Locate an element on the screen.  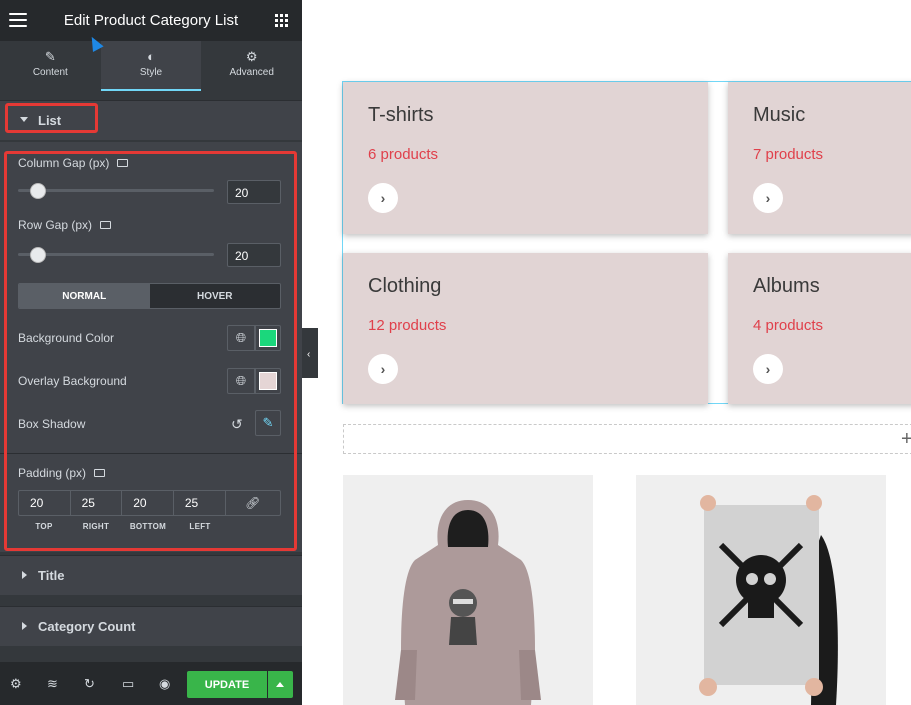
chevron-left-icon: ‹ is located at coordinates (309, 354).